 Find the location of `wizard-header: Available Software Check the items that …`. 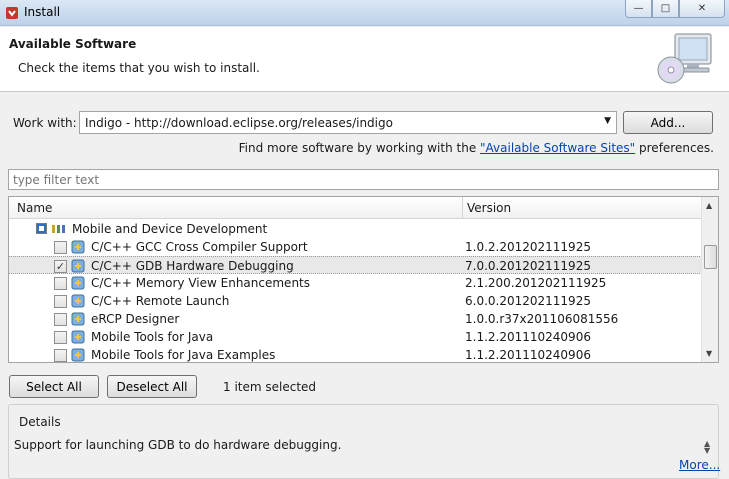

wizard-header: Available Software Check the items that … is located at coordinates (364, 59).